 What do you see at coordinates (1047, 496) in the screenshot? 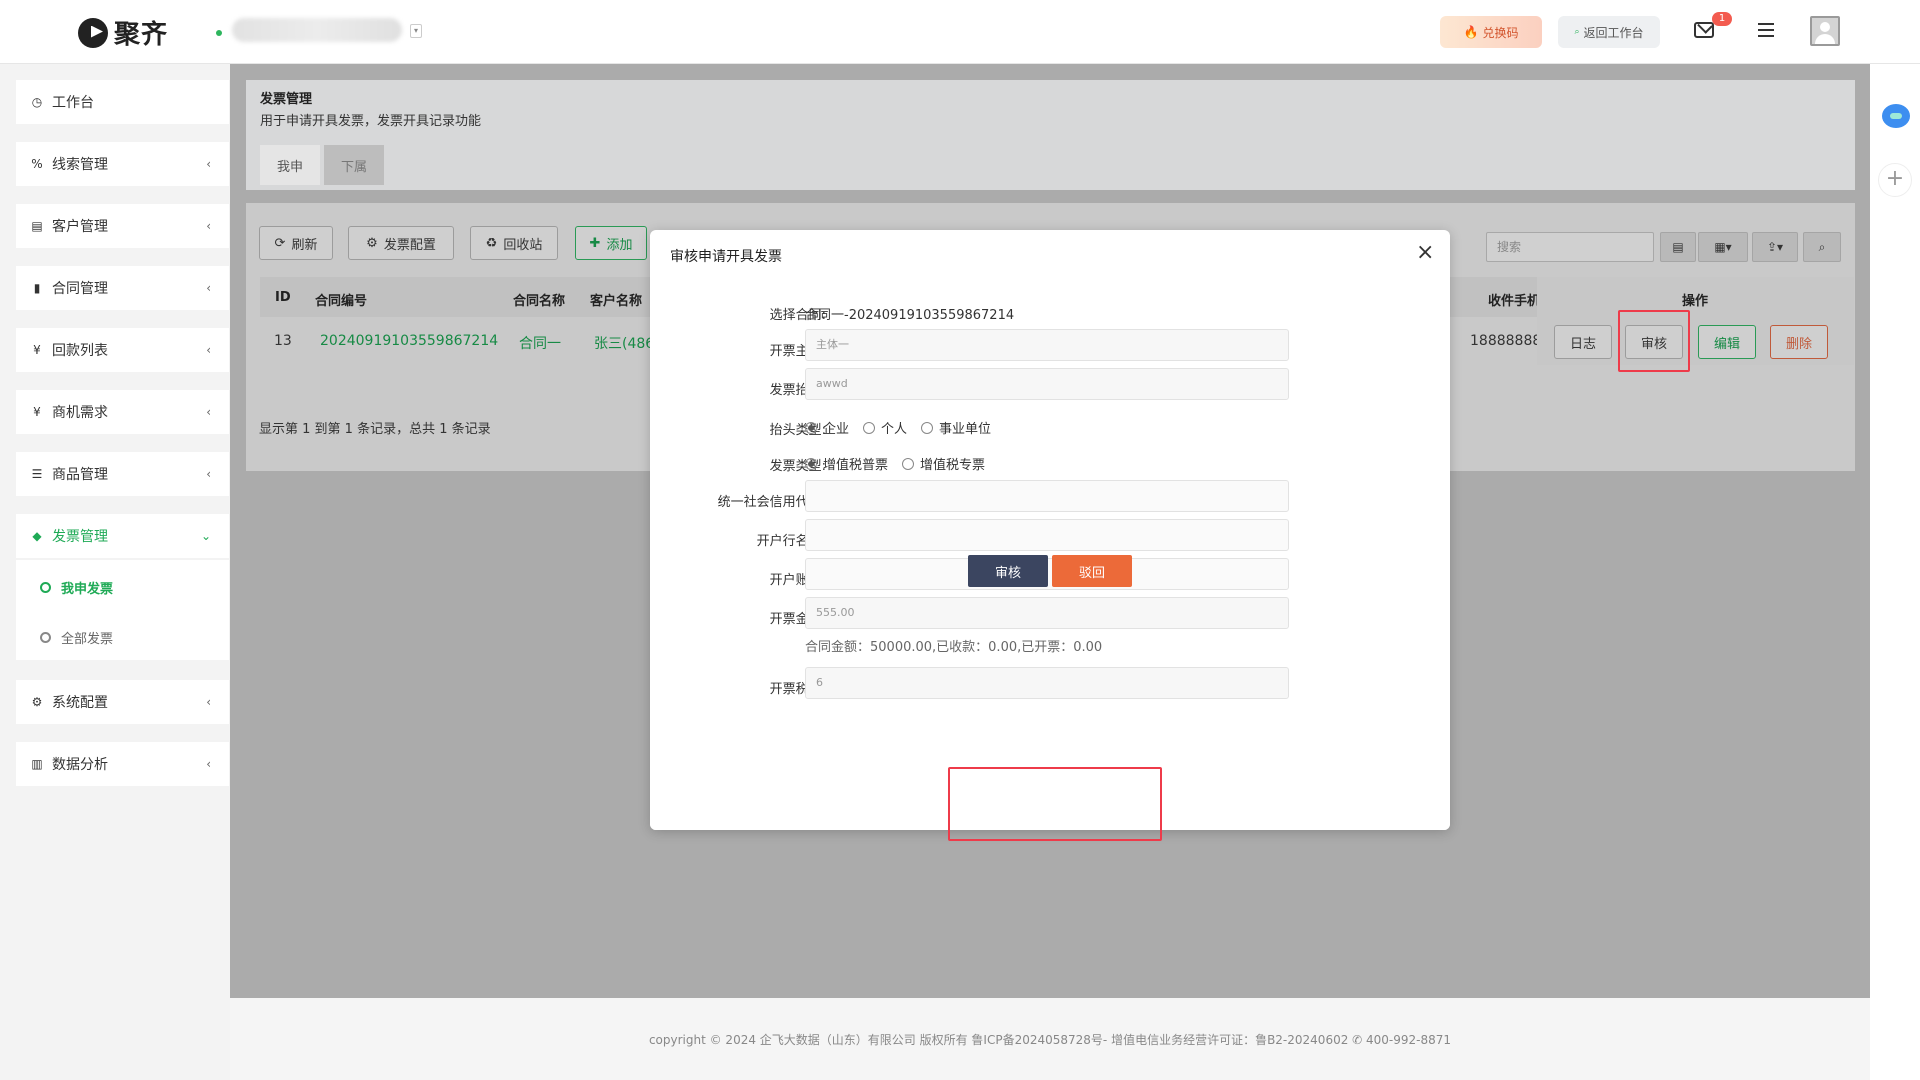
I see `credit-code-field` at bounding box center [1047, 496].